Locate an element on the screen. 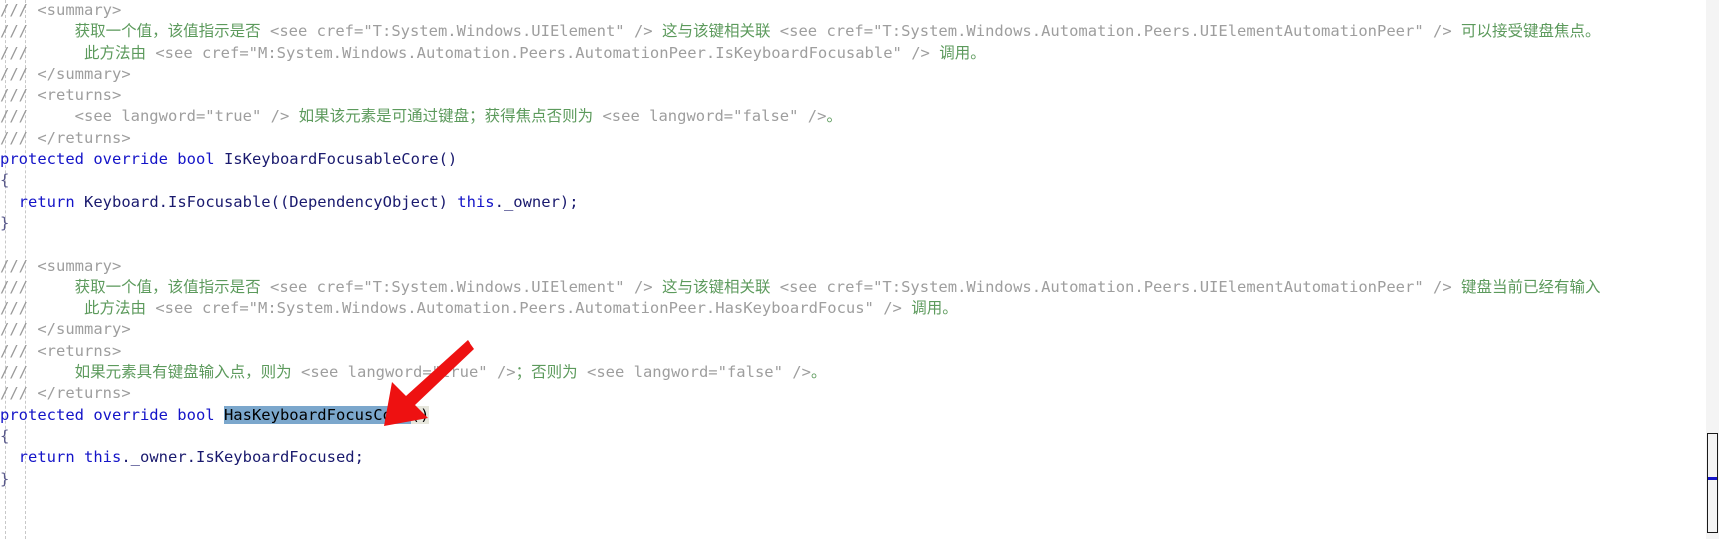 This screenshot has width=1719, height=539. scrollbar-thumb is located at coordinates (1712, 483).